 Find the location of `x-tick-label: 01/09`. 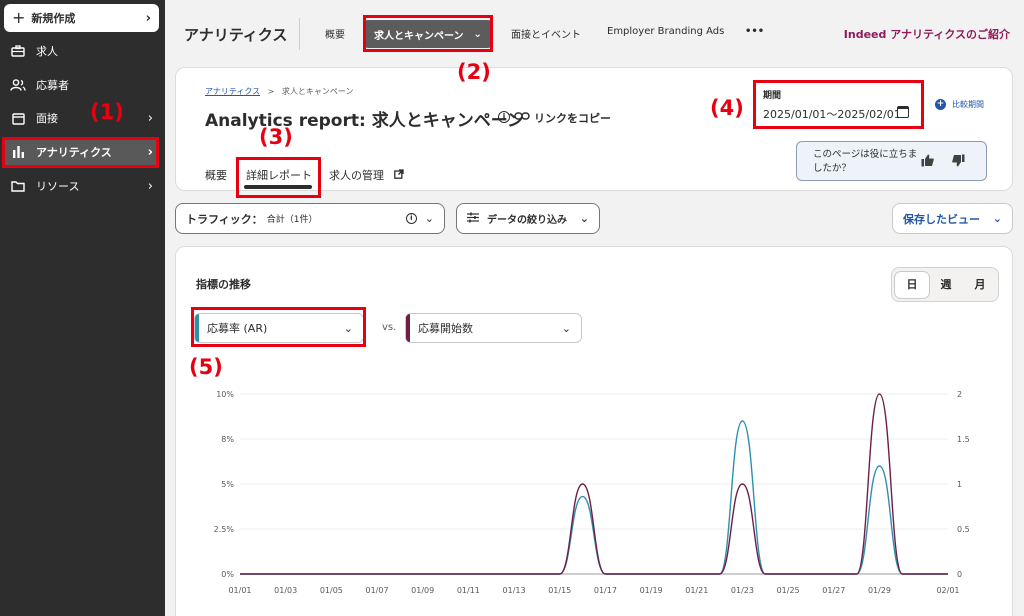

x-tick-label: 01/09 is located at coordinates (422, 590).